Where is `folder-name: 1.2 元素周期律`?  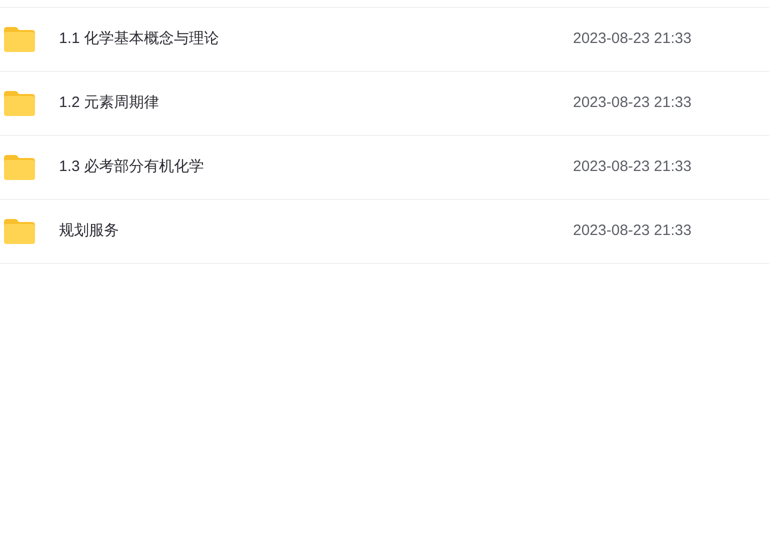
folder-name: 1.2 元素周期律 is located at coordinates (109, 103).